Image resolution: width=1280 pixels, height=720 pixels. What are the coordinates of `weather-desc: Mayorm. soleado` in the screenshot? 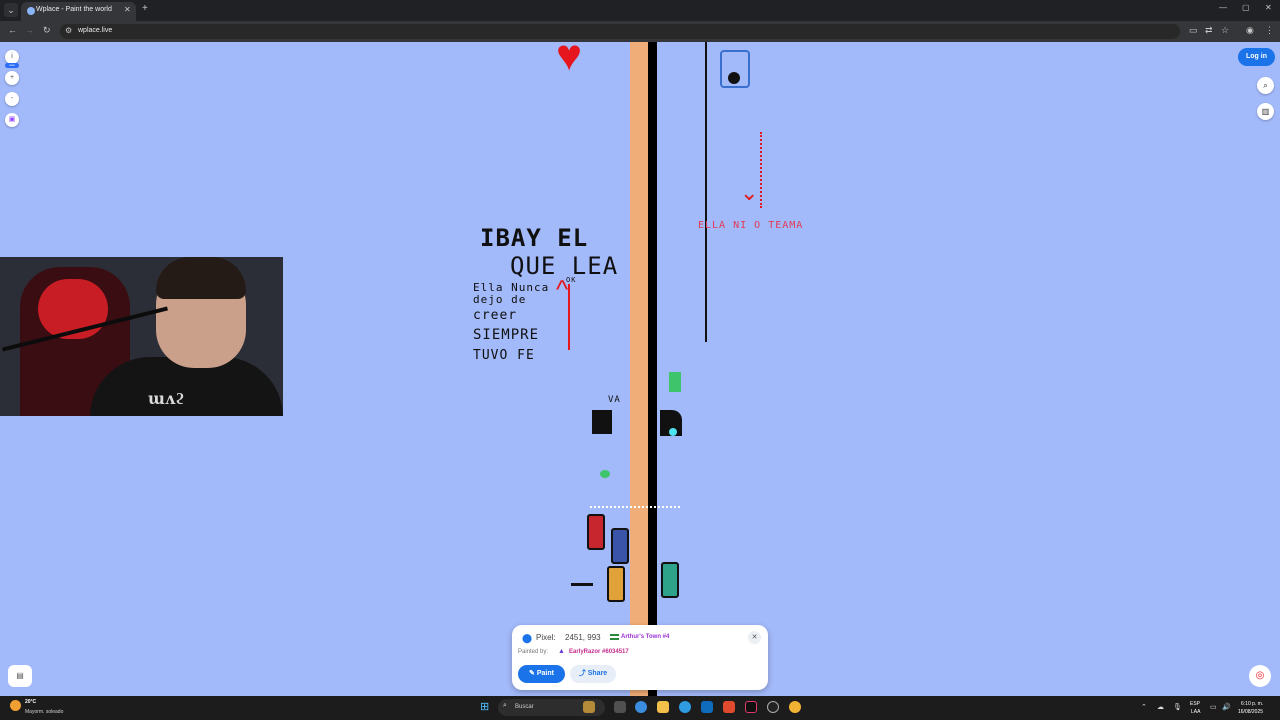 It's located at (44, 712).